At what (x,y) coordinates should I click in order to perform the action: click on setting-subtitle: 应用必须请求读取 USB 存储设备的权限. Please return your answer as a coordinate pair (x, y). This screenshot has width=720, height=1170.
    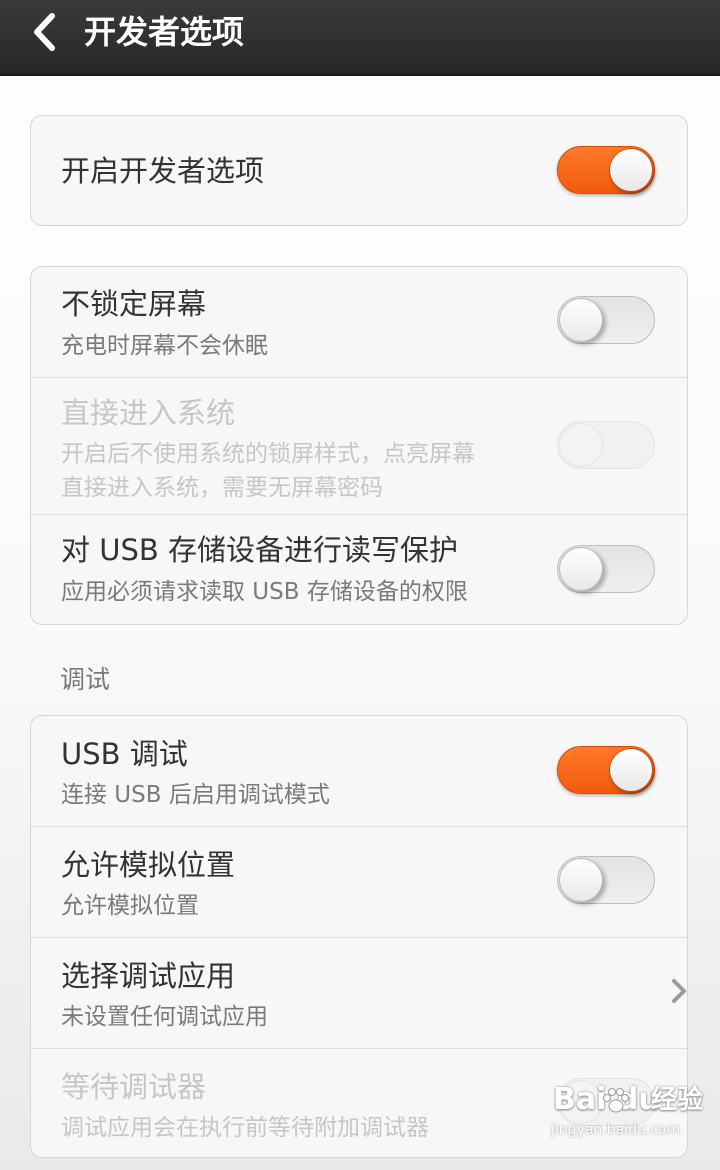
    Looking at the image, I should click on (264, 592).